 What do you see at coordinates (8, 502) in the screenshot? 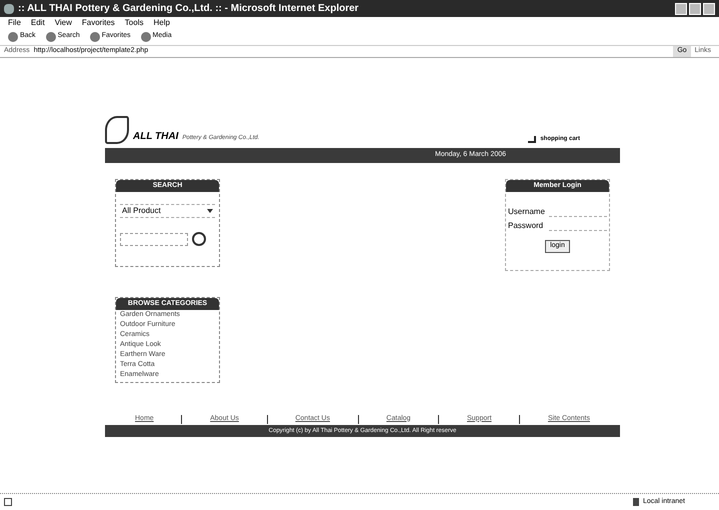
I see `page-icon` at bounding box center [8, 502].